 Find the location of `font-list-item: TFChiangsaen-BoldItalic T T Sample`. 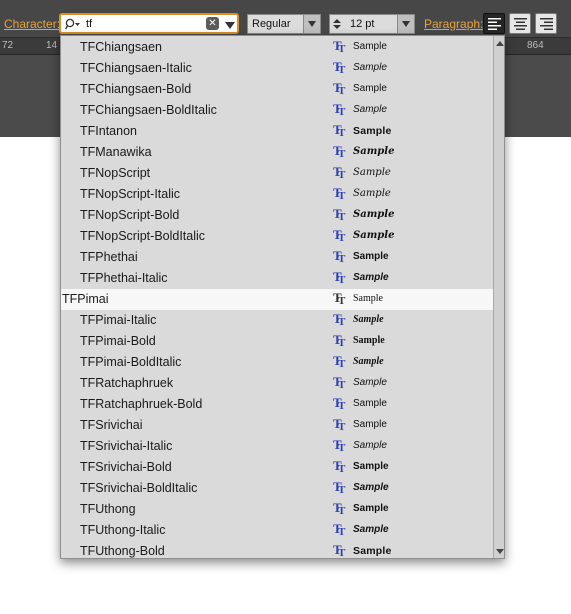

font-list-item: TFChiangsaen-BoldItalic T T Sample is located at coordinates (277, 110).